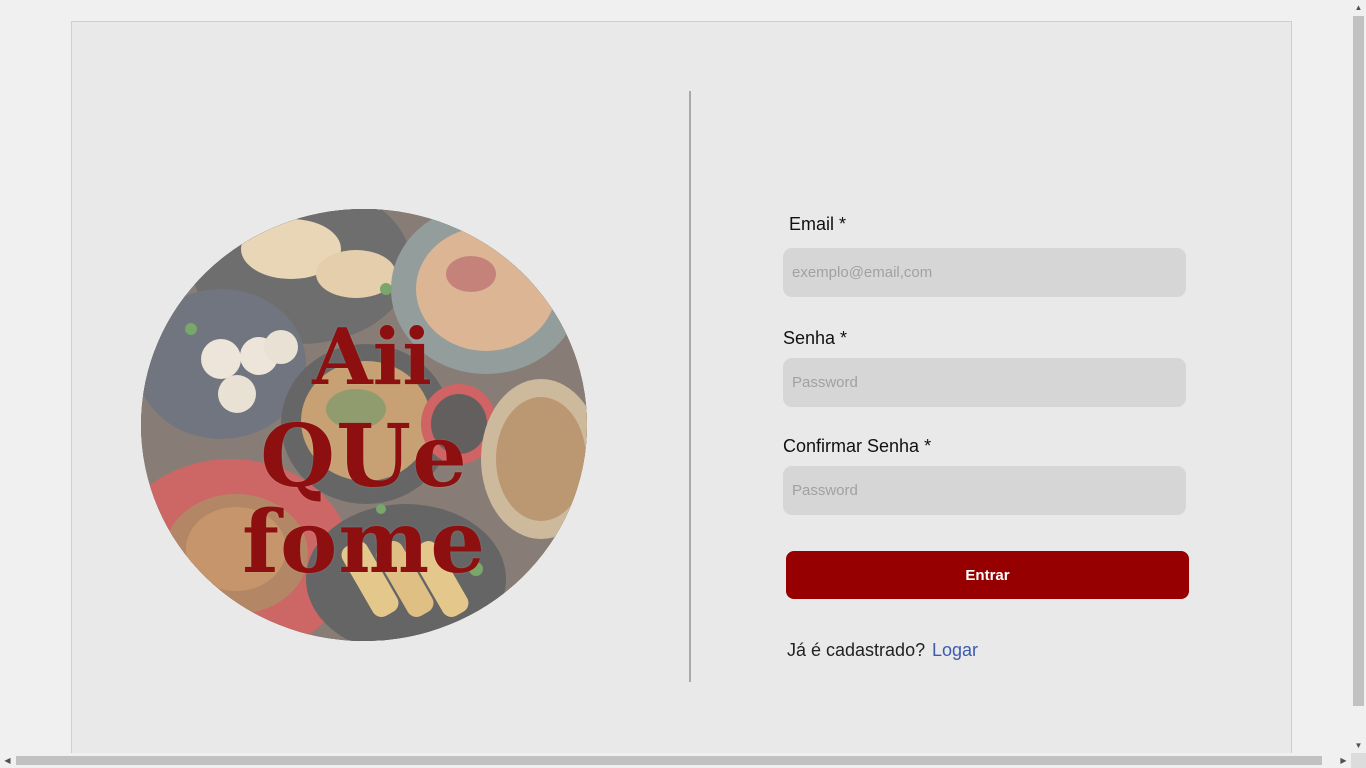 The width and height of the screenshot is (1366, 768). What do you see at coordinates (669, 760) in the screenshot?
I see `horizontal-scroll-thumb` at bounding box center [669, 760].